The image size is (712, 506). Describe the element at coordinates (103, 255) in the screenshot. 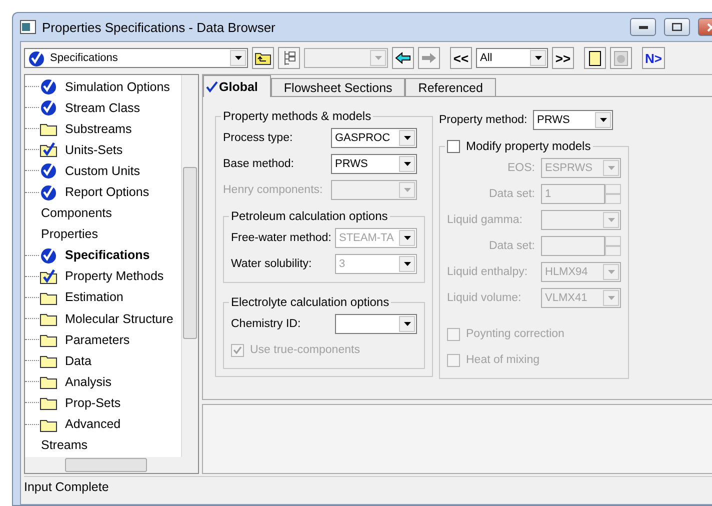

I see `tree-item: Specifications` at that location.